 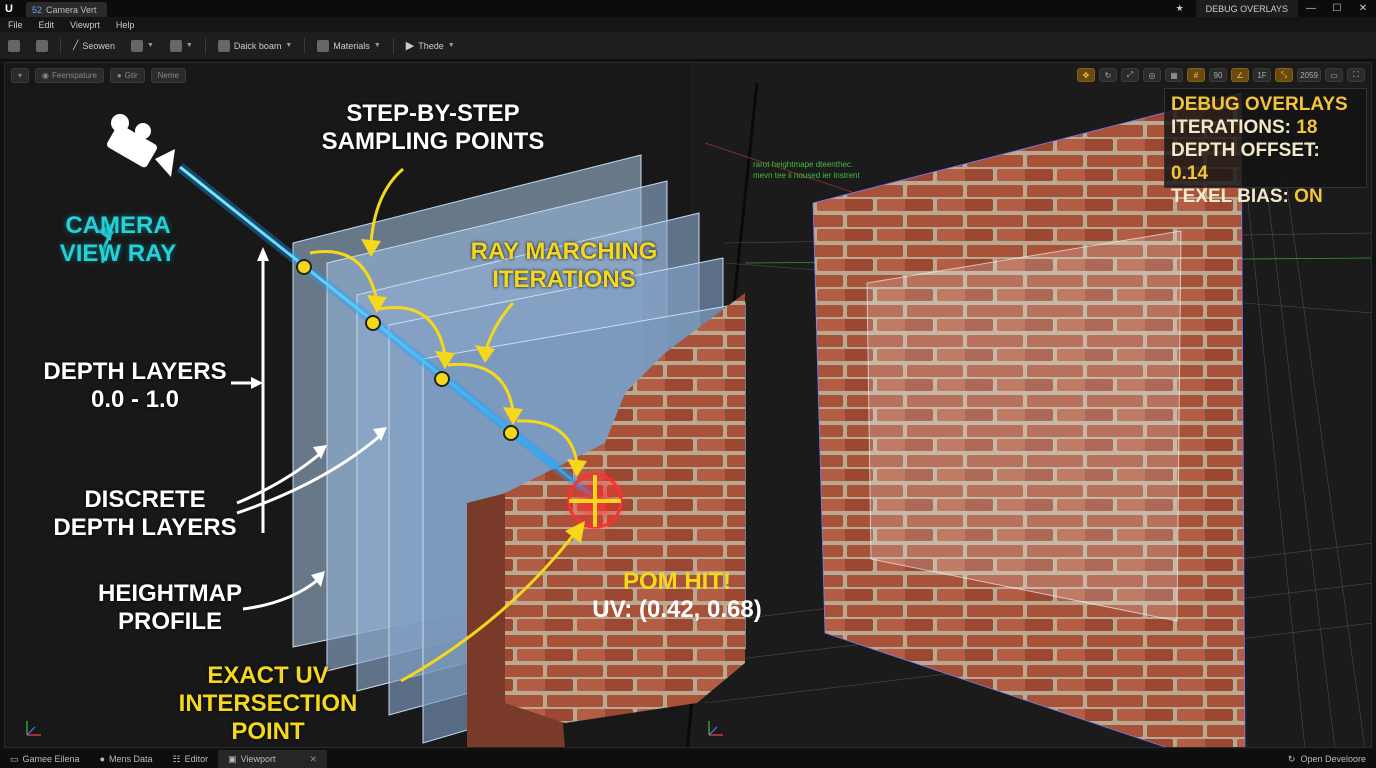 I want to click on sliders-icon: ☷, so click(x=176, y=758).